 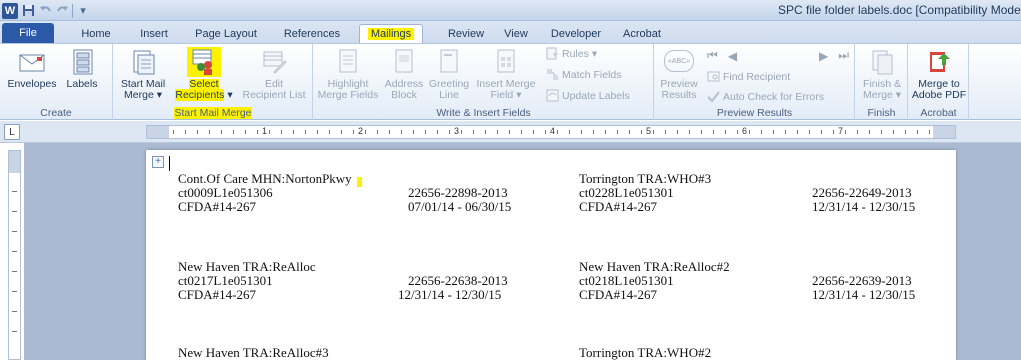 I want to click on preview-results-button: «ABC» Preview Results, so click(x=679, y=74).